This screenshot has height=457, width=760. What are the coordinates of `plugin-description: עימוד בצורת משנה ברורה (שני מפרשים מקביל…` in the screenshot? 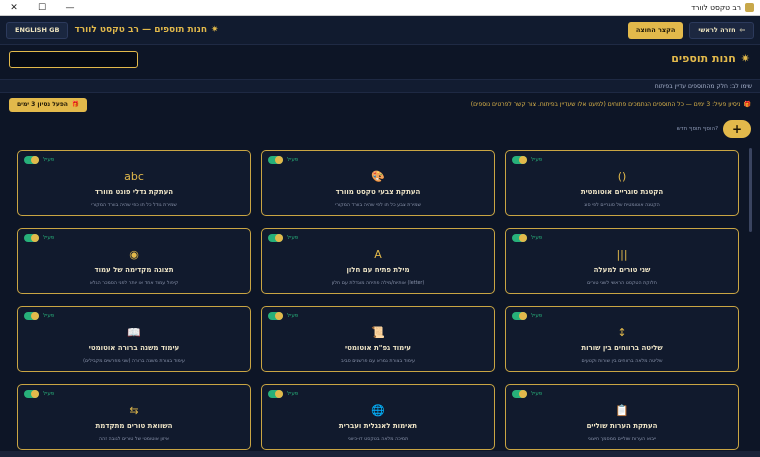 It's located at (134, 361).